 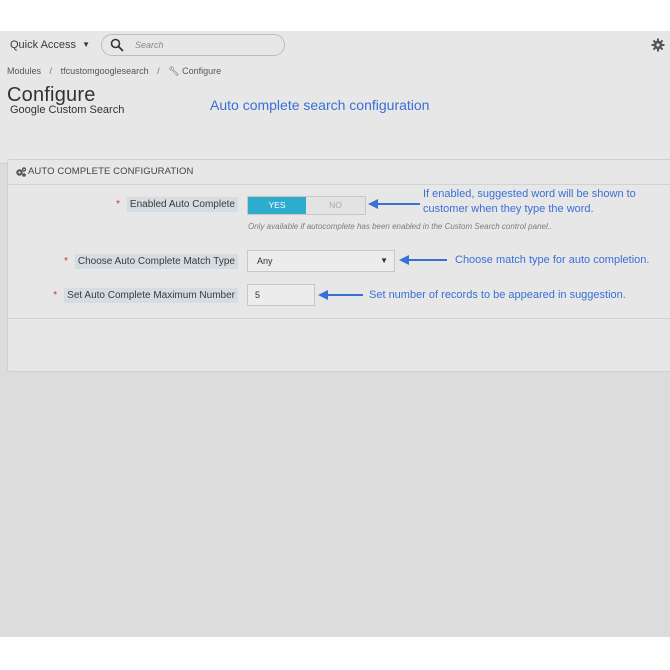 I want to click on enabled-auto-complete-label-text: Enabled Auto Complete, so click(x=182, y=204).